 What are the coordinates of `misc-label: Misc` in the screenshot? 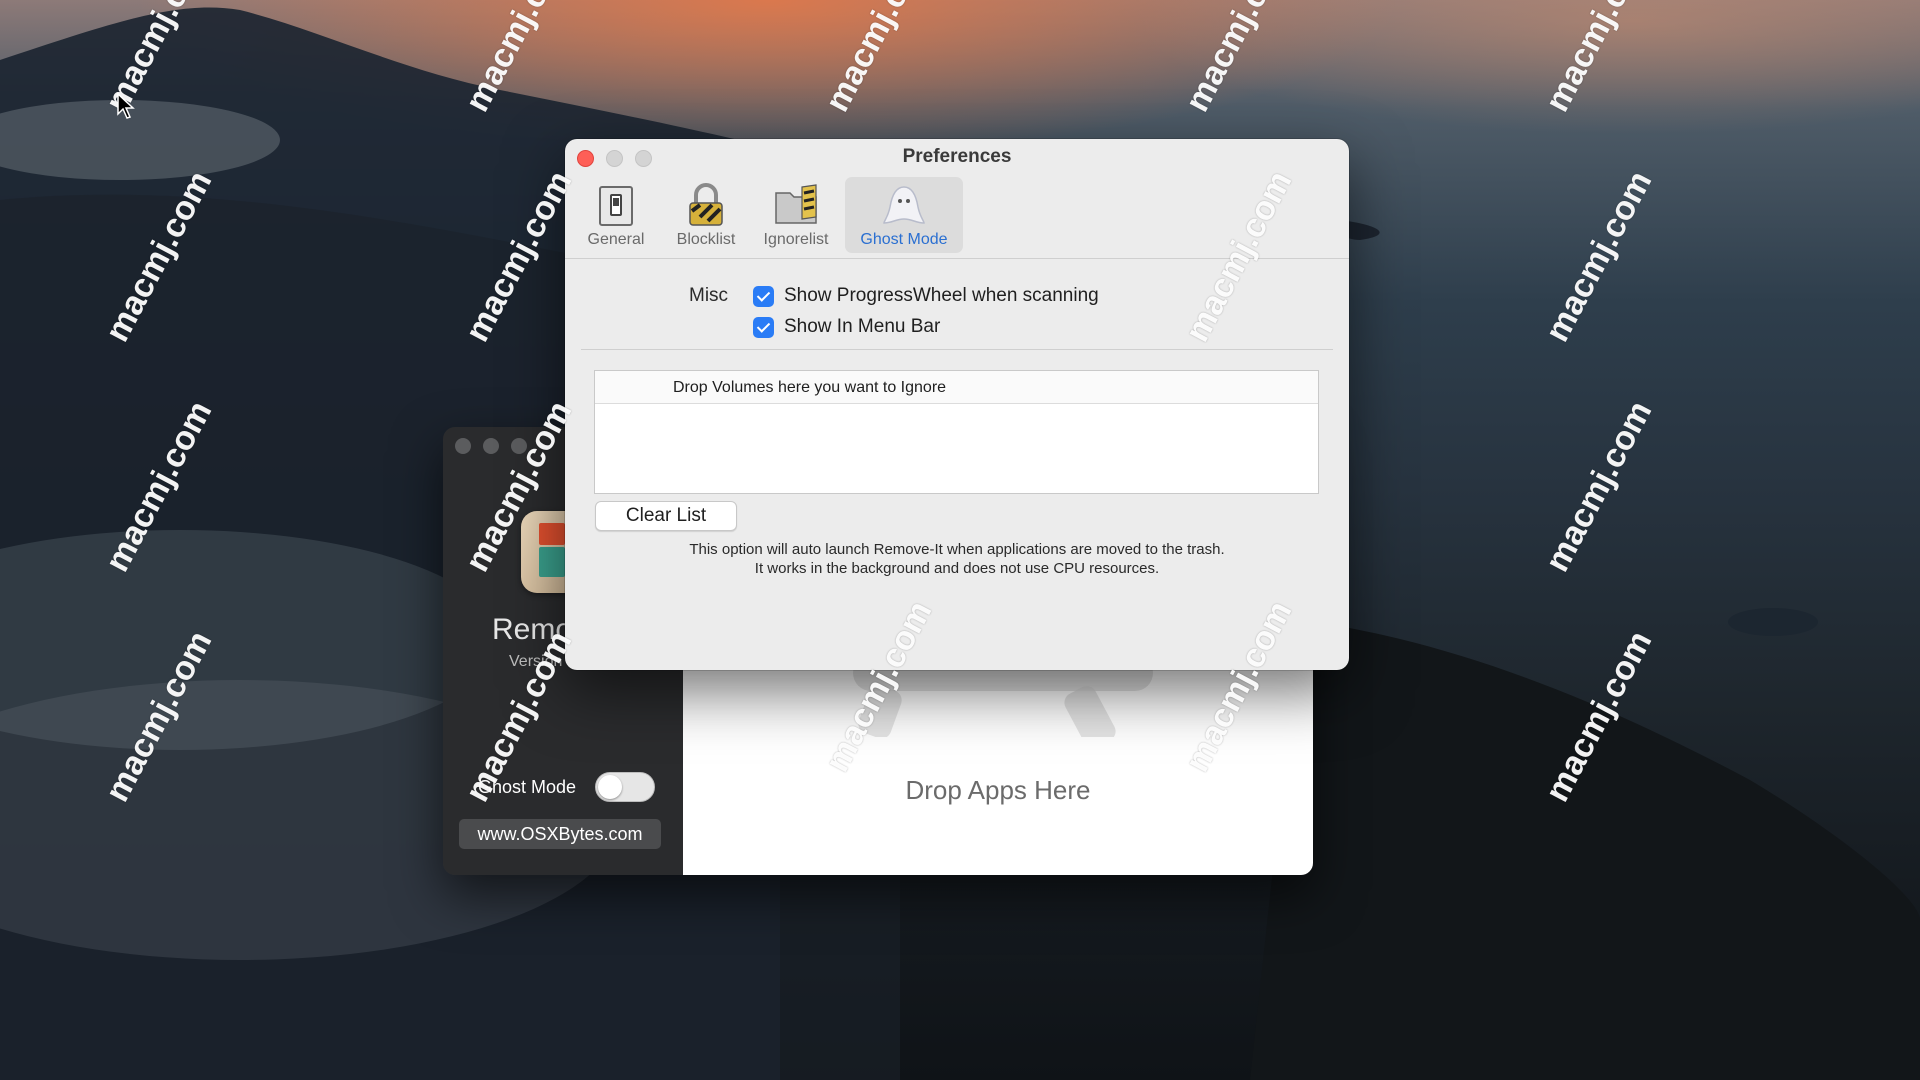 It's located at (709, 295).